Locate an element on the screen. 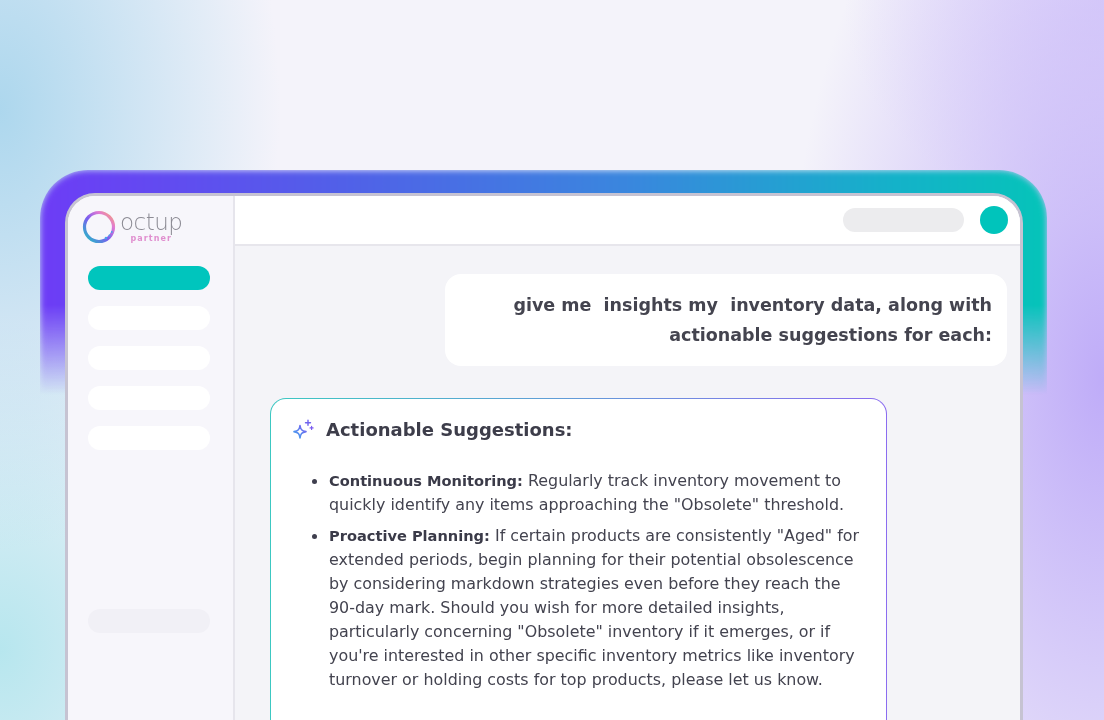  card-title: Actionable Suggestions: is located at coordinates (449, 430).